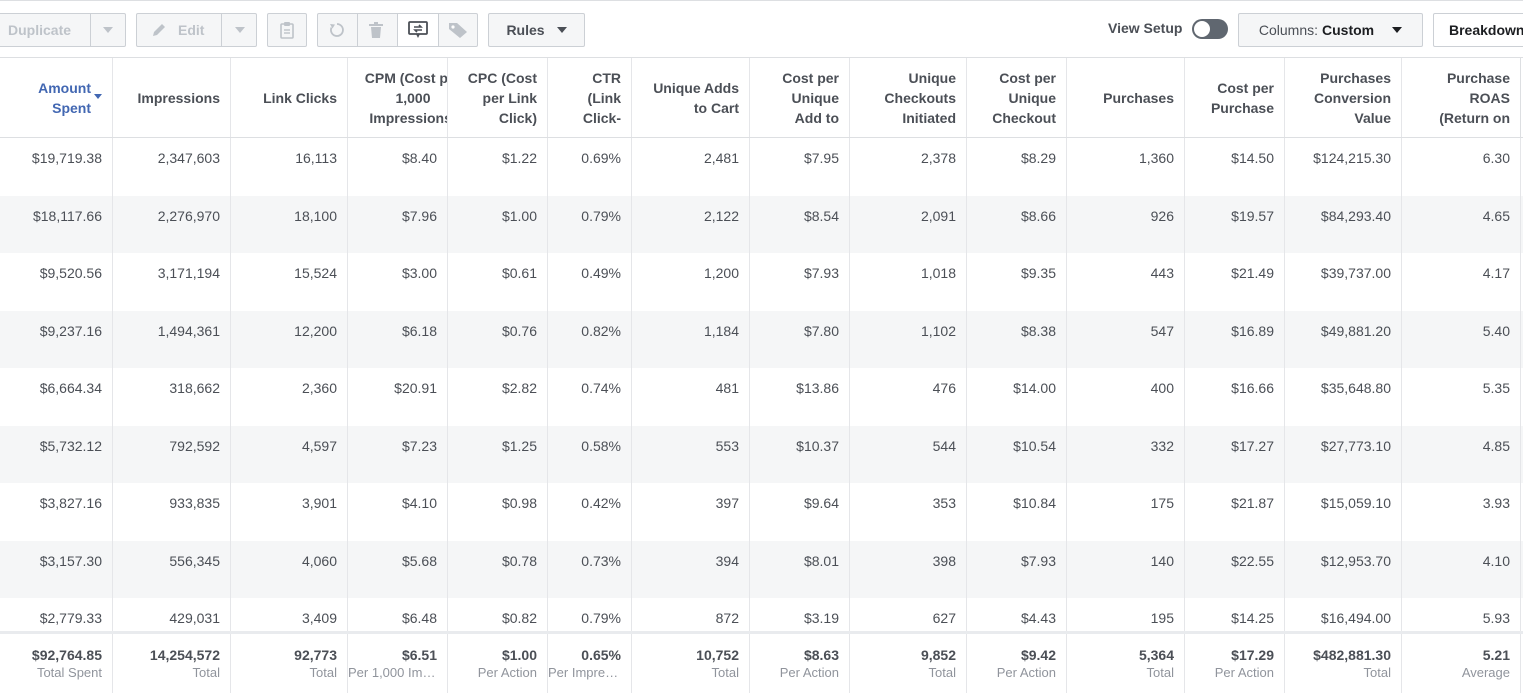 The image size is (1523, 693). I want to click on cell-cost-per-unique-checkout: $8.66, so click(1017, 224).